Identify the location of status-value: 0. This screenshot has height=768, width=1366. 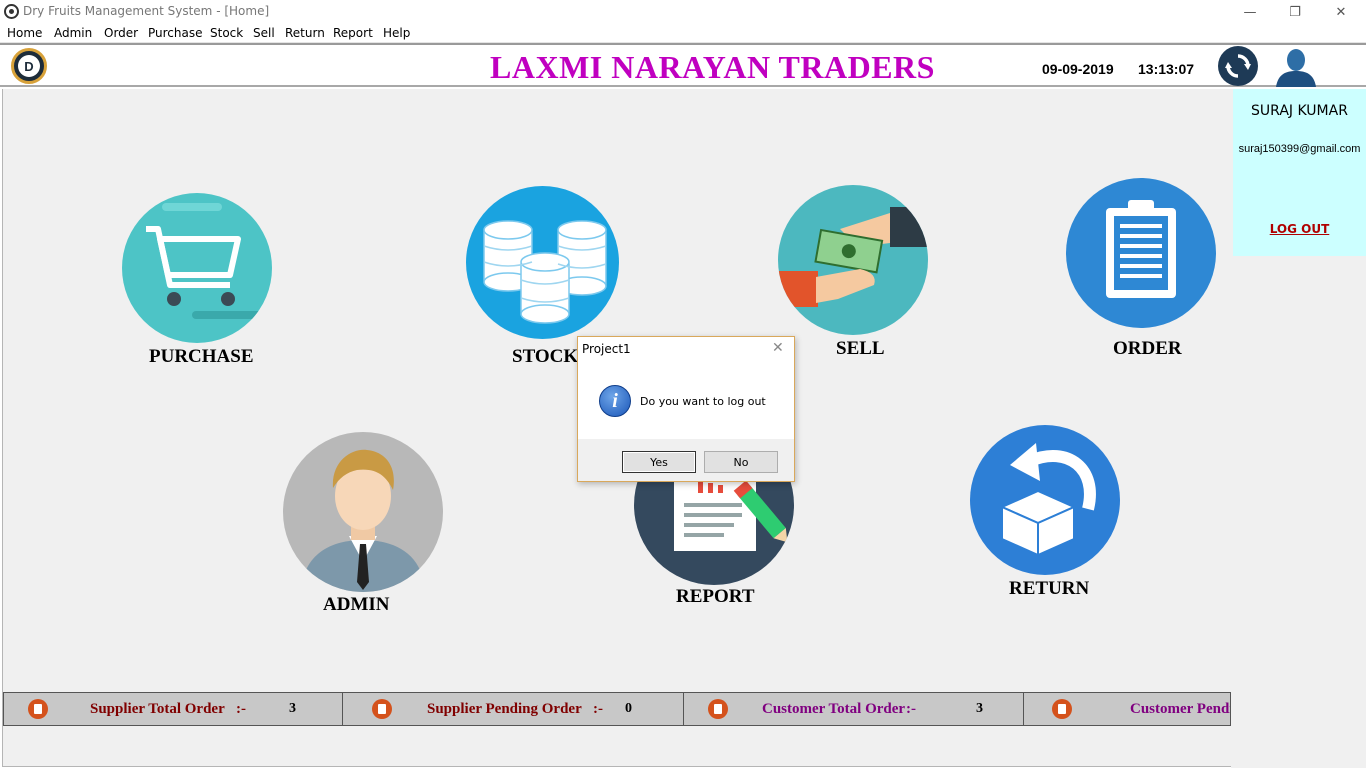
(628, 708).